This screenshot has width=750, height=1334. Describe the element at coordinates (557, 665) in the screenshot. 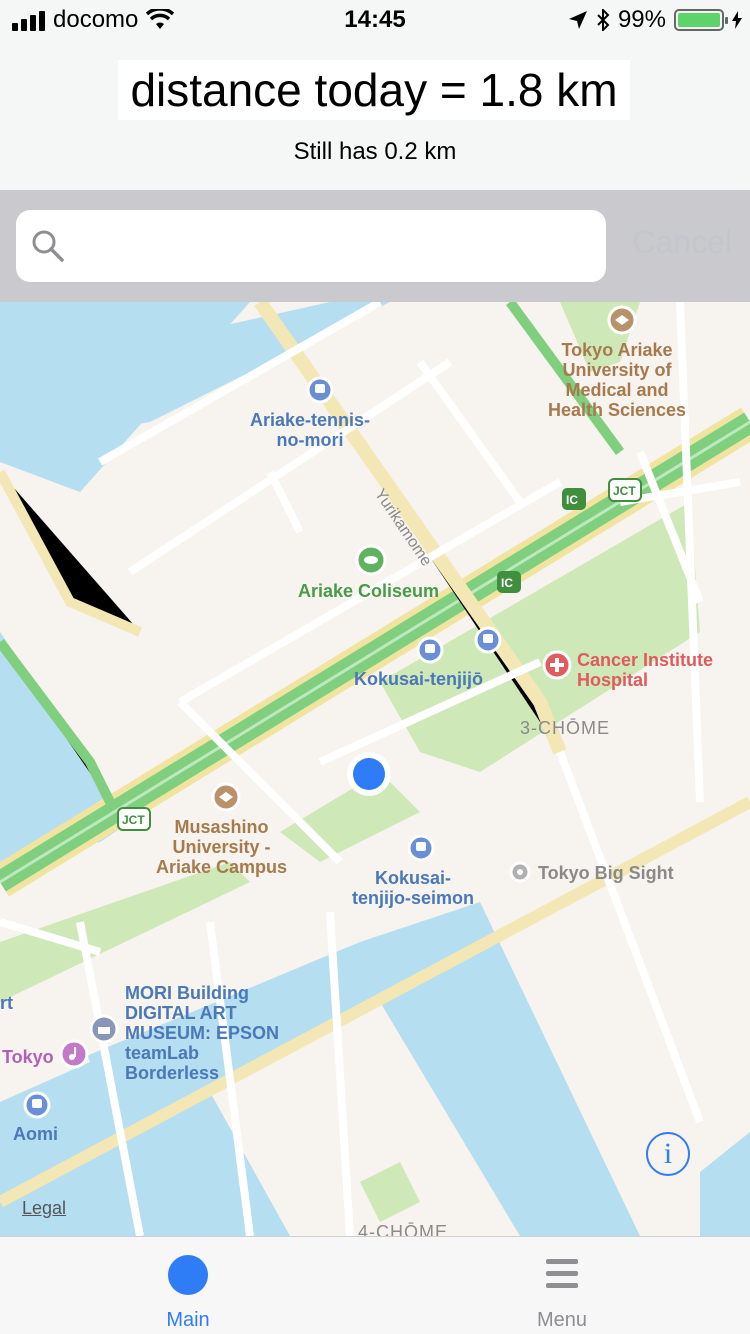

I see `hospital-marker` at that location.